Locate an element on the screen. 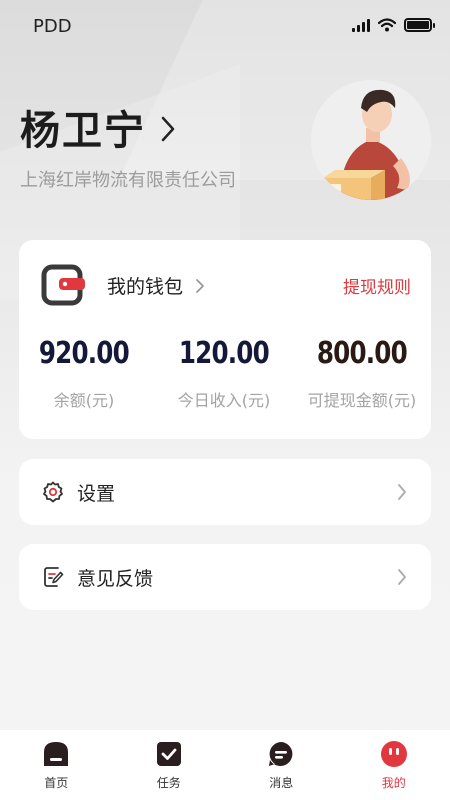 The height and width of the screenshot is (800, 450). balance-stat: 920.00 余额(元) is located at coordinates (84, 373).